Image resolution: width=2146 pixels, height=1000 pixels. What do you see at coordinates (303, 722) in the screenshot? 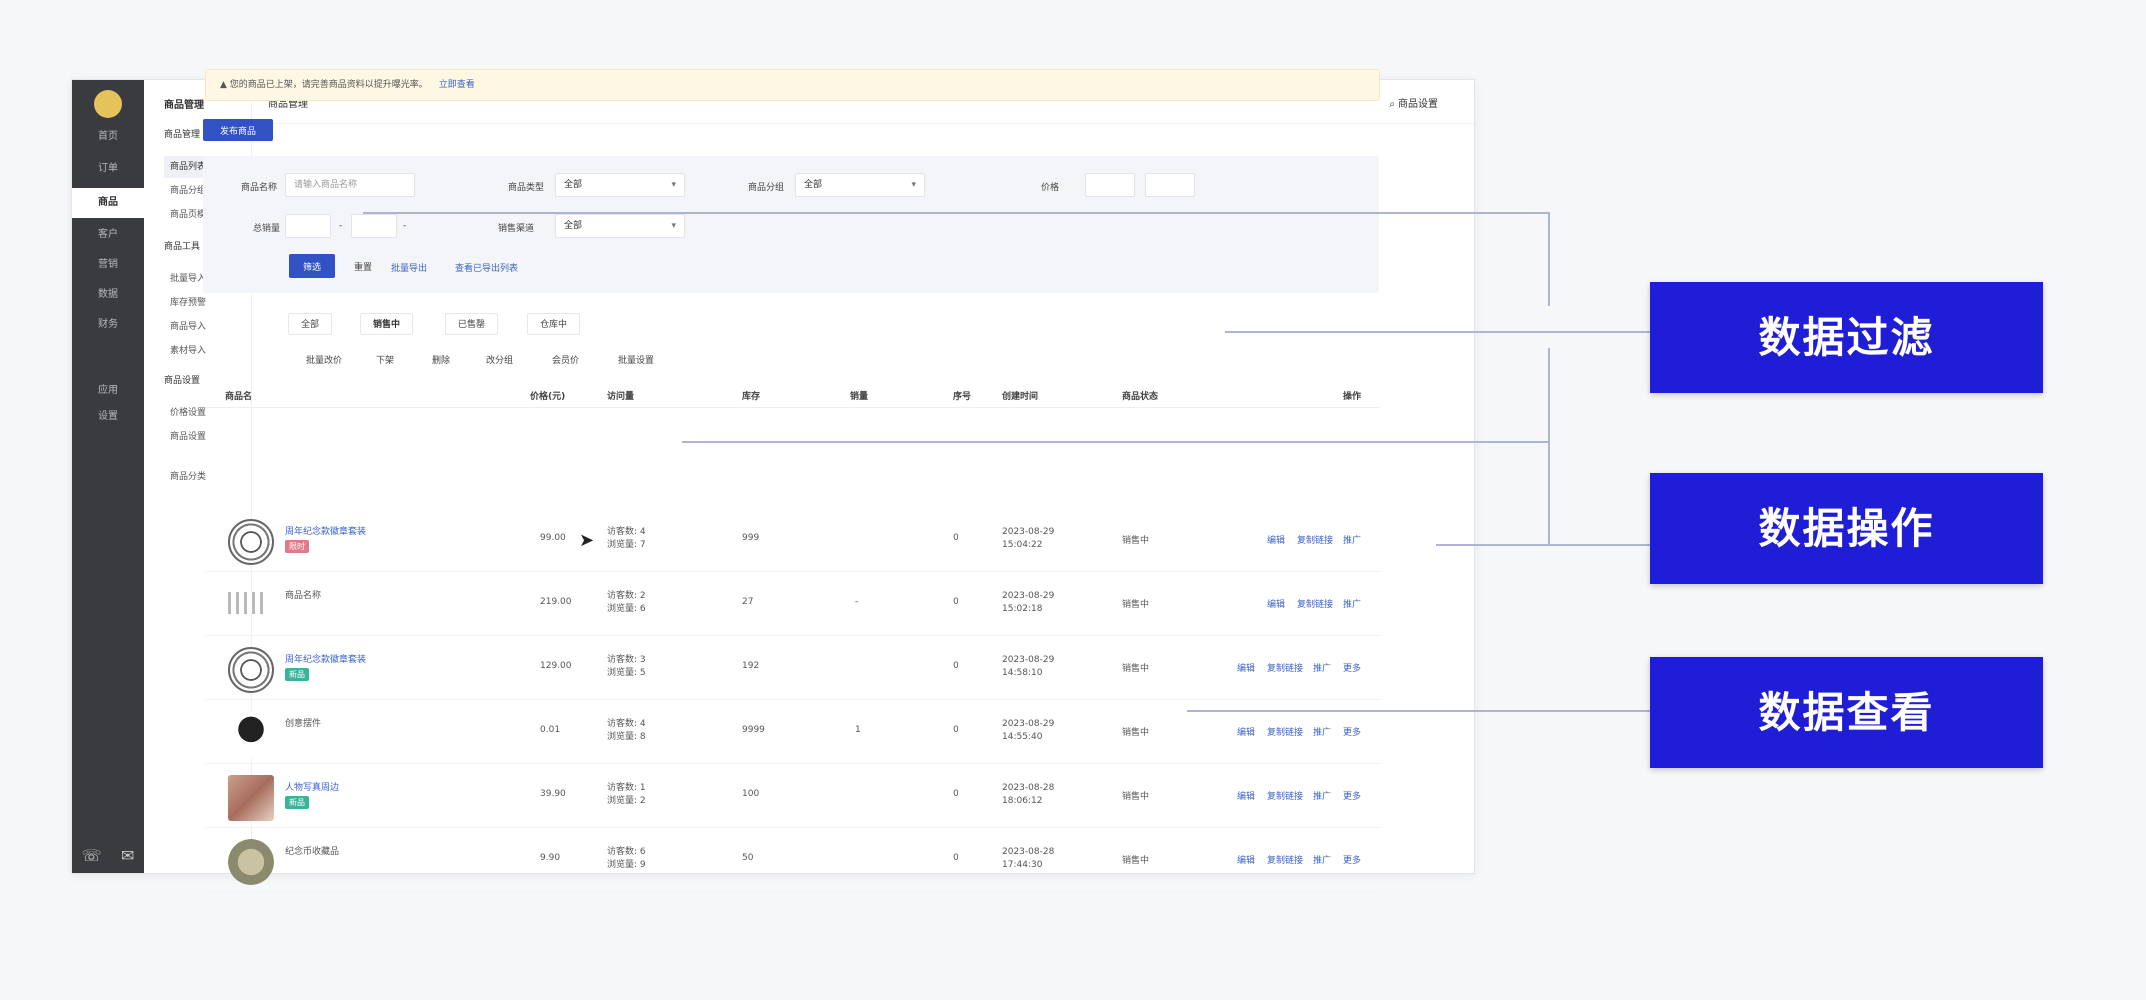
I see `product-name-link: 创意摆件` at bounding box center [303, 722].